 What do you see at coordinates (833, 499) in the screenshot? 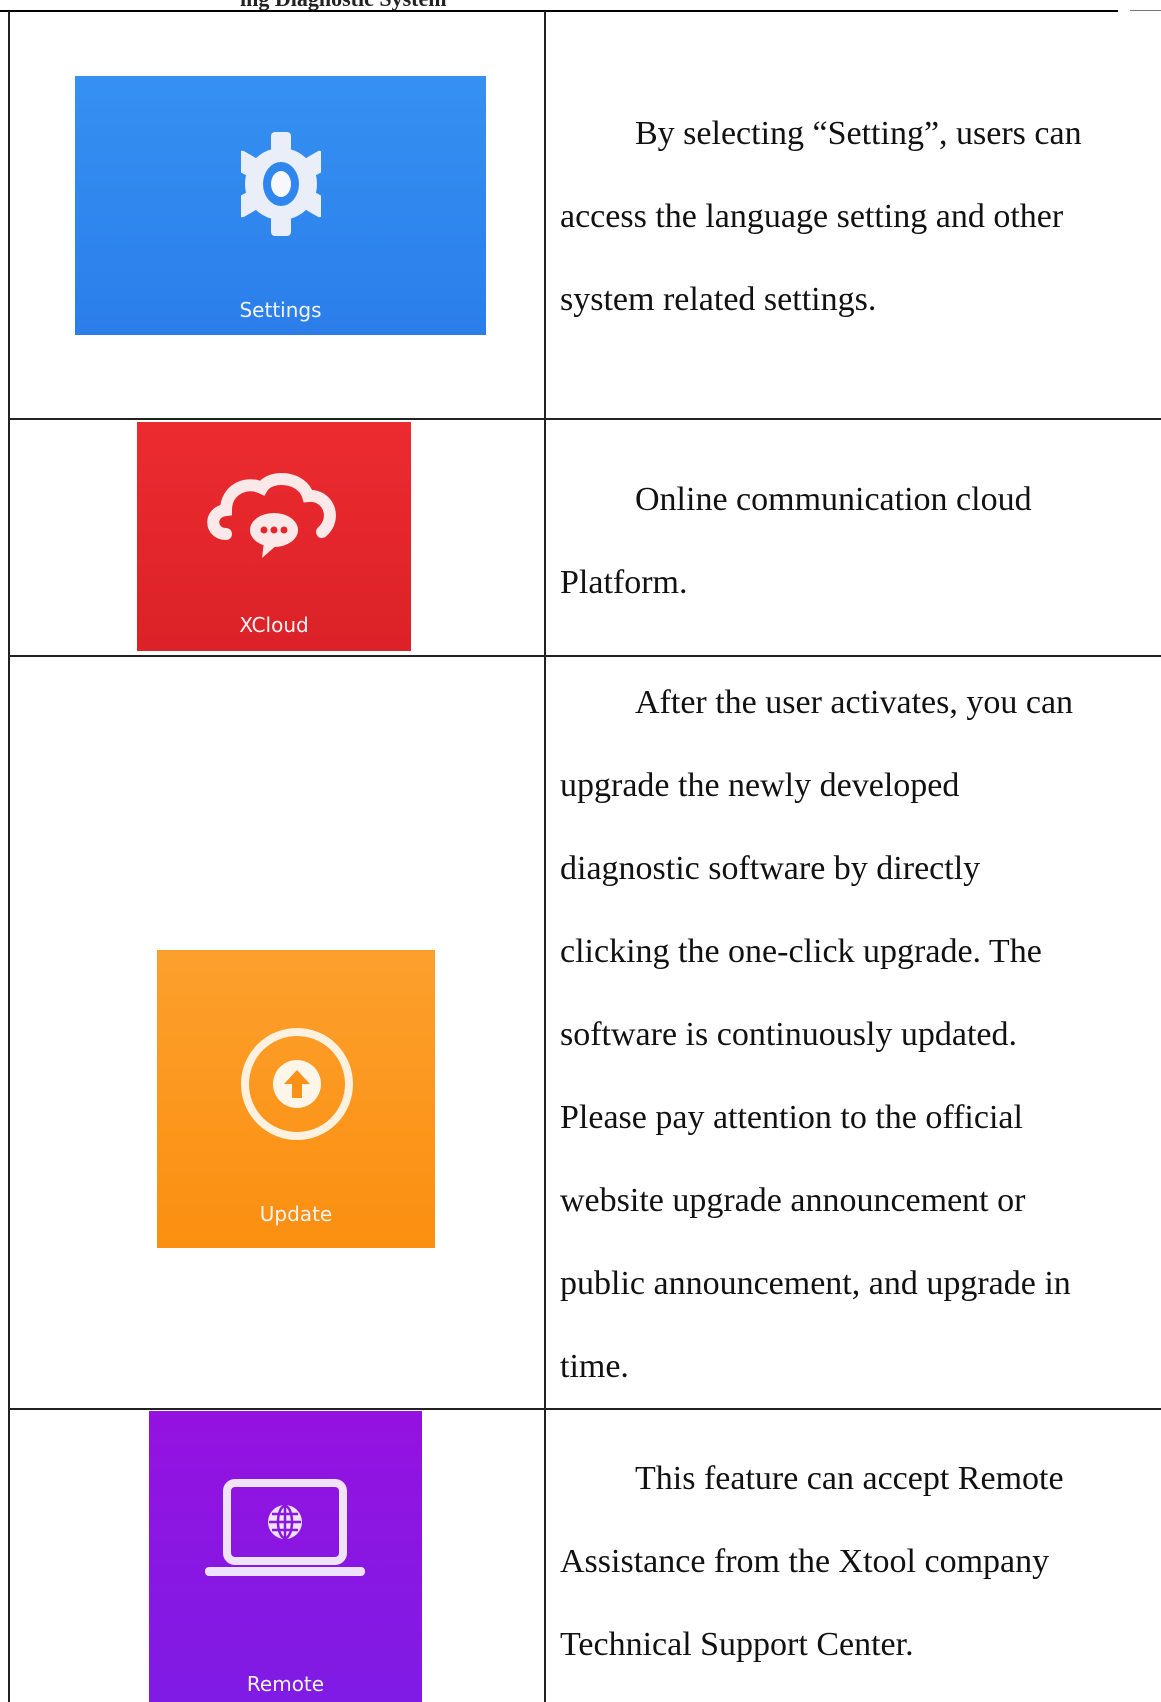
I see `description-line: Online communication cloud` at bounding box center [833, 499].